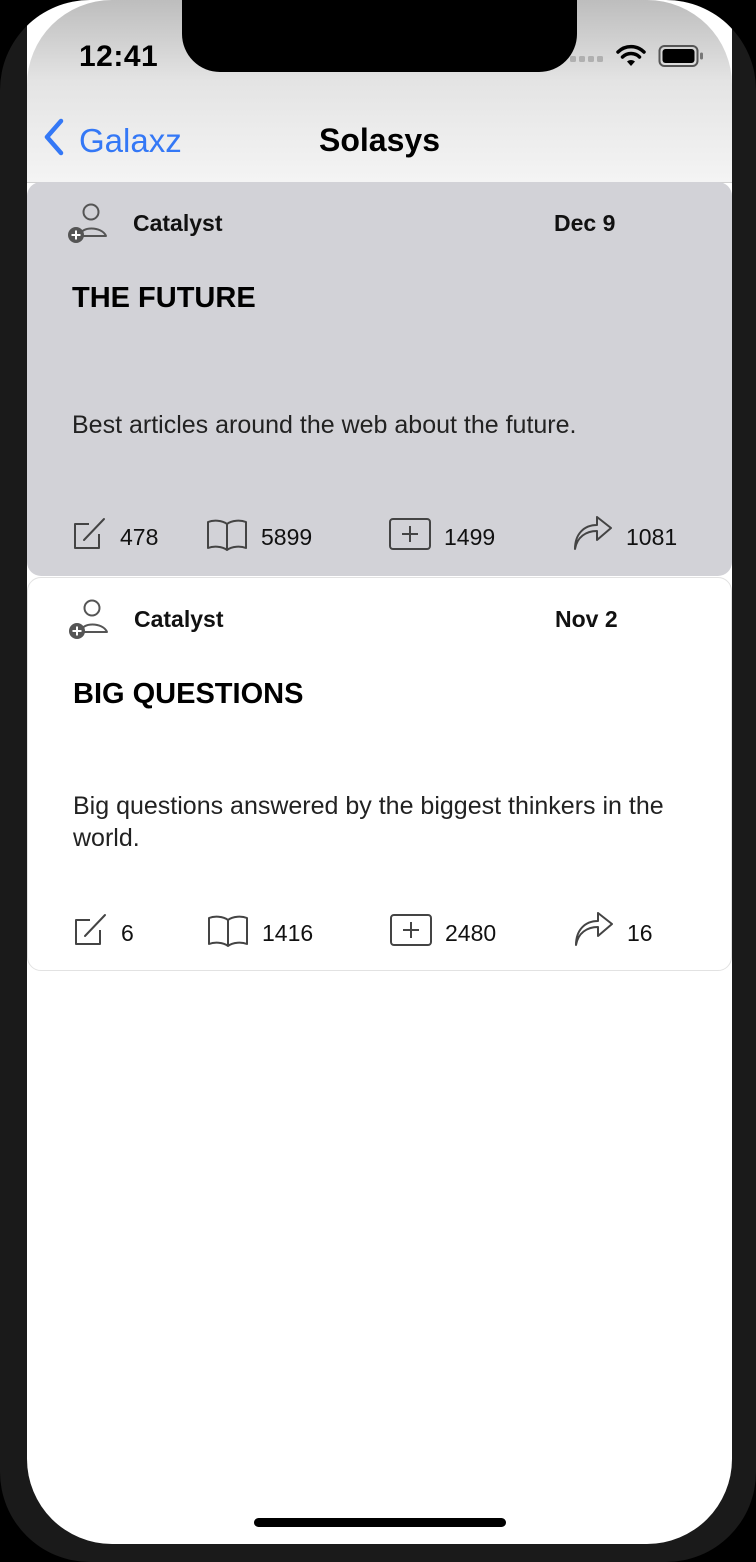 This screenshot has width=756, height=1562. Describe the element at coordinates (586, 619) in the screenshot. I see `card-date: Nov 2` at that location.